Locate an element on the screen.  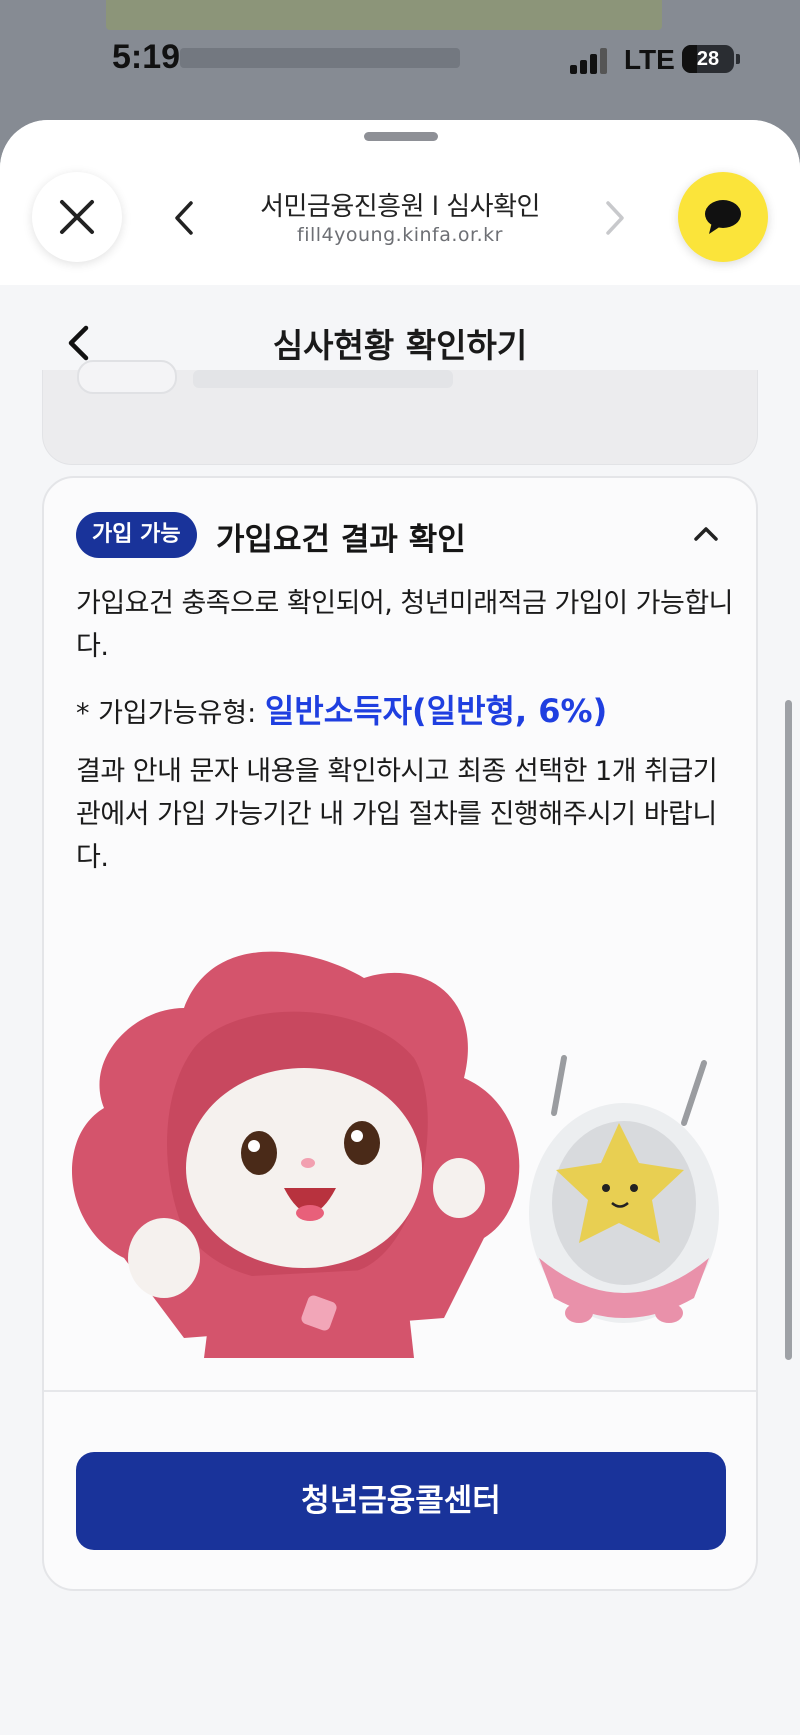
browser-header: 서민금융진흥원 l 심사확인 fill4young.kinfa.or.kr is located at coordinates (400, 202).